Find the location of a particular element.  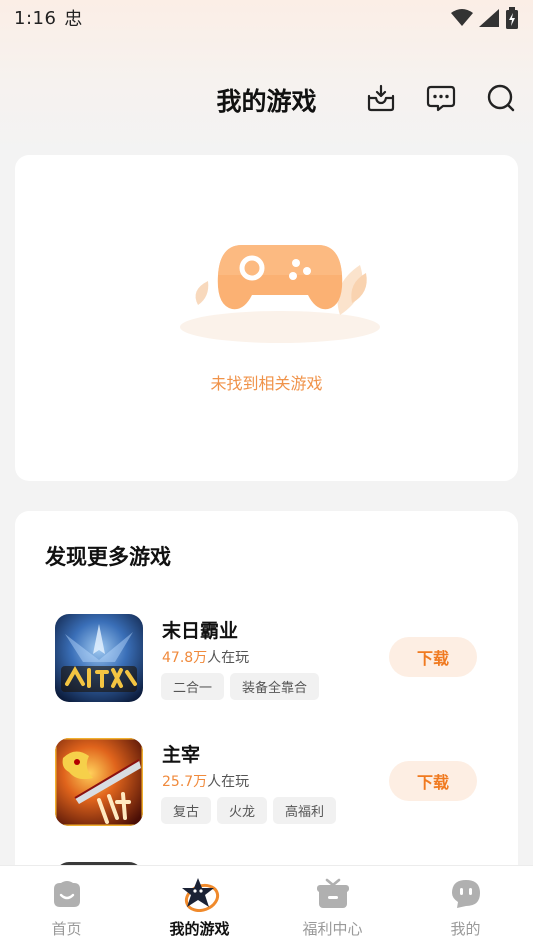

gift-icon is located at coordinates (333, 894).